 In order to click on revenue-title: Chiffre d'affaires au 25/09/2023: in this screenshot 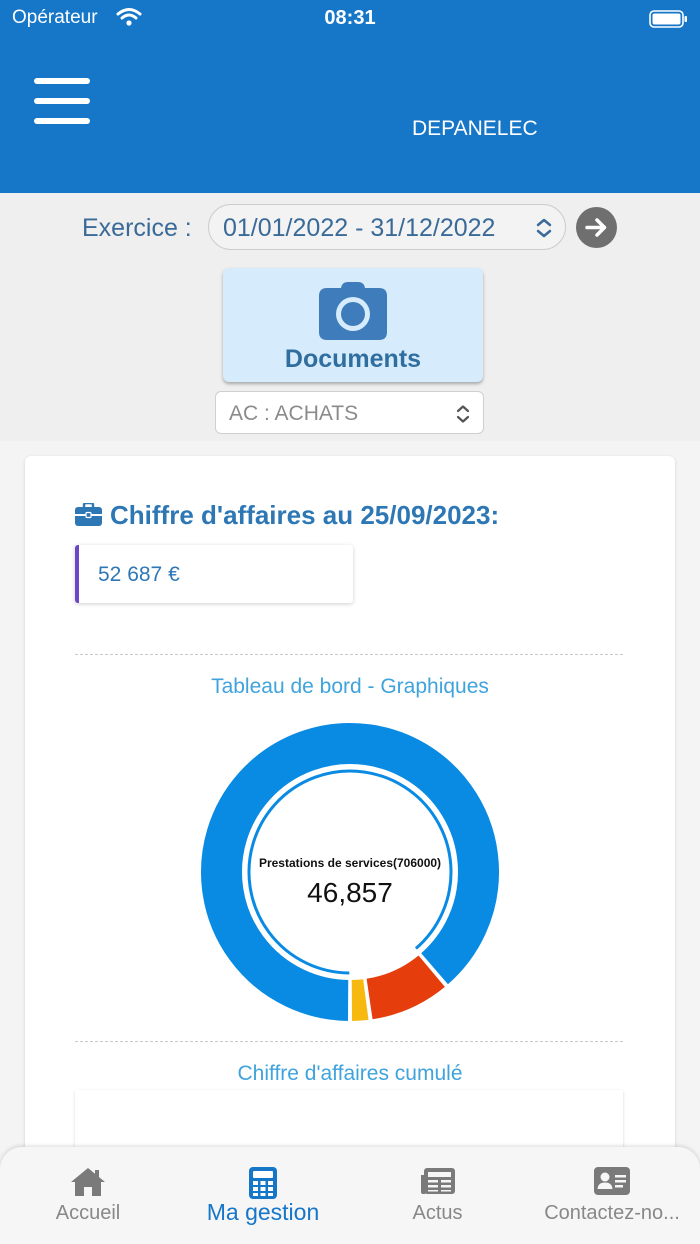, I will do `click(287, 515)`.